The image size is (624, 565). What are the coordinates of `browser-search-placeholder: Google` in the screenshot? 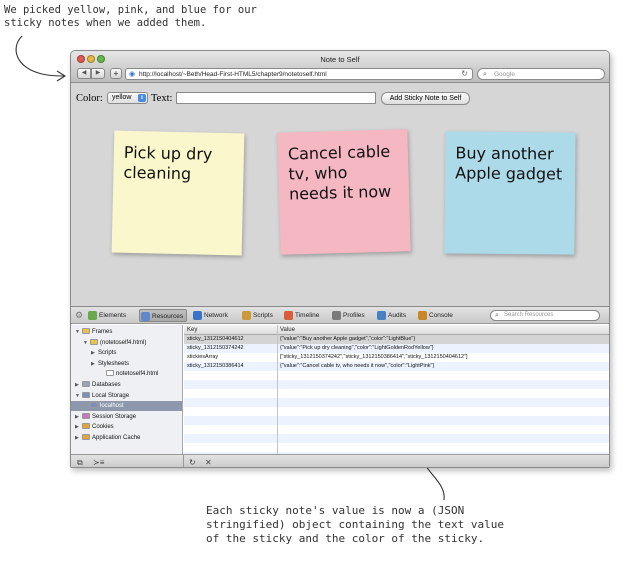 It's located at (504, 74).